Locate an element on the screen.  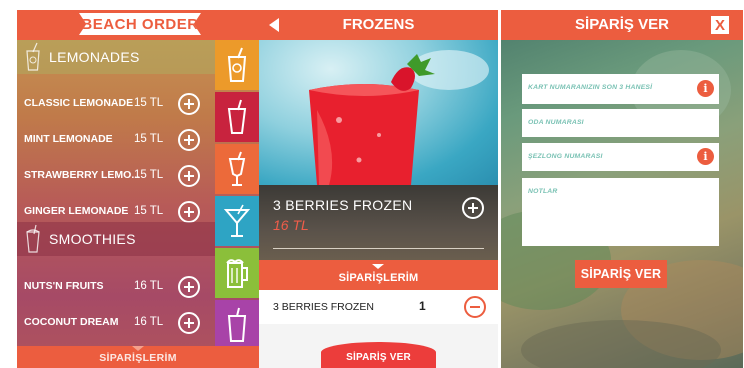
tab-cocktails is located at coordinates (237, 221).